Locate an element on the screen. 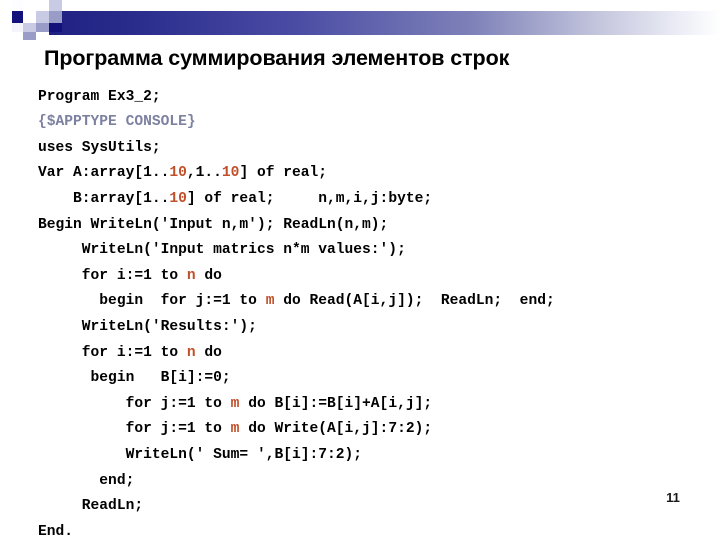 The height and width of the screenshot is (545, 720). code-line: {$APPTYPE CONSOLE} is located at coordinates (117, 122).